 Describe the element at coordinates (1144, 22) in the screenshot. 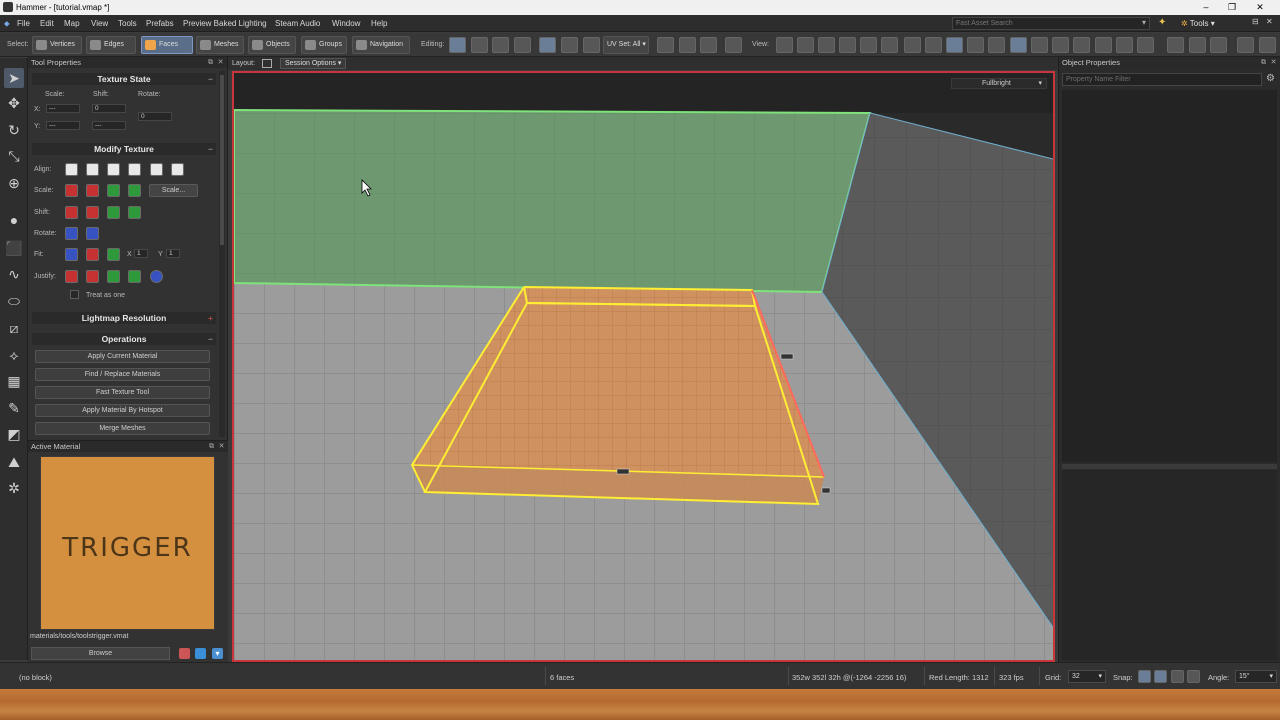

I see `search-dropdown-icon: ▾` at that location.